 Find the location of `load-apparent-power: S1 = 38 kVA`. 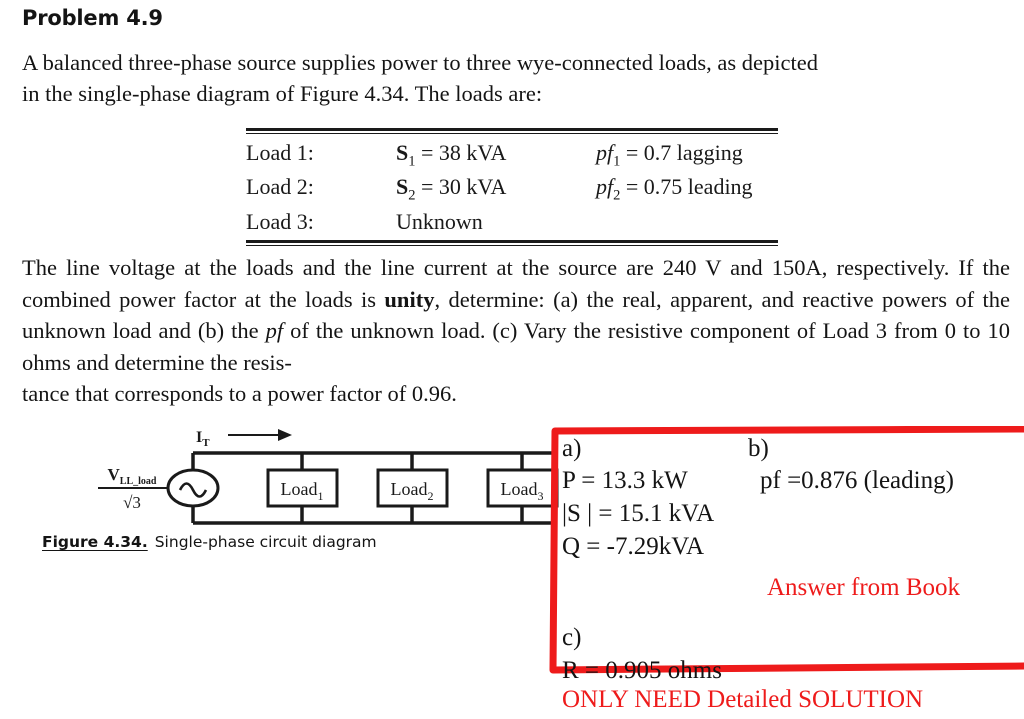

load-apparent-power: S1 = 38 kVA is located at coordinates (496, 157).